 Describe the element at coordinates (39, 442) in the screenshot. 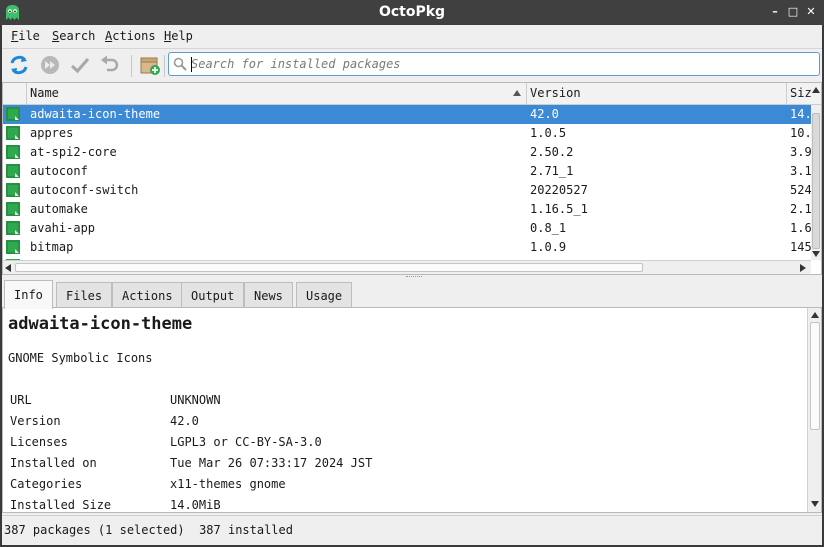

I see `info-field-label: Licenses` at that location.